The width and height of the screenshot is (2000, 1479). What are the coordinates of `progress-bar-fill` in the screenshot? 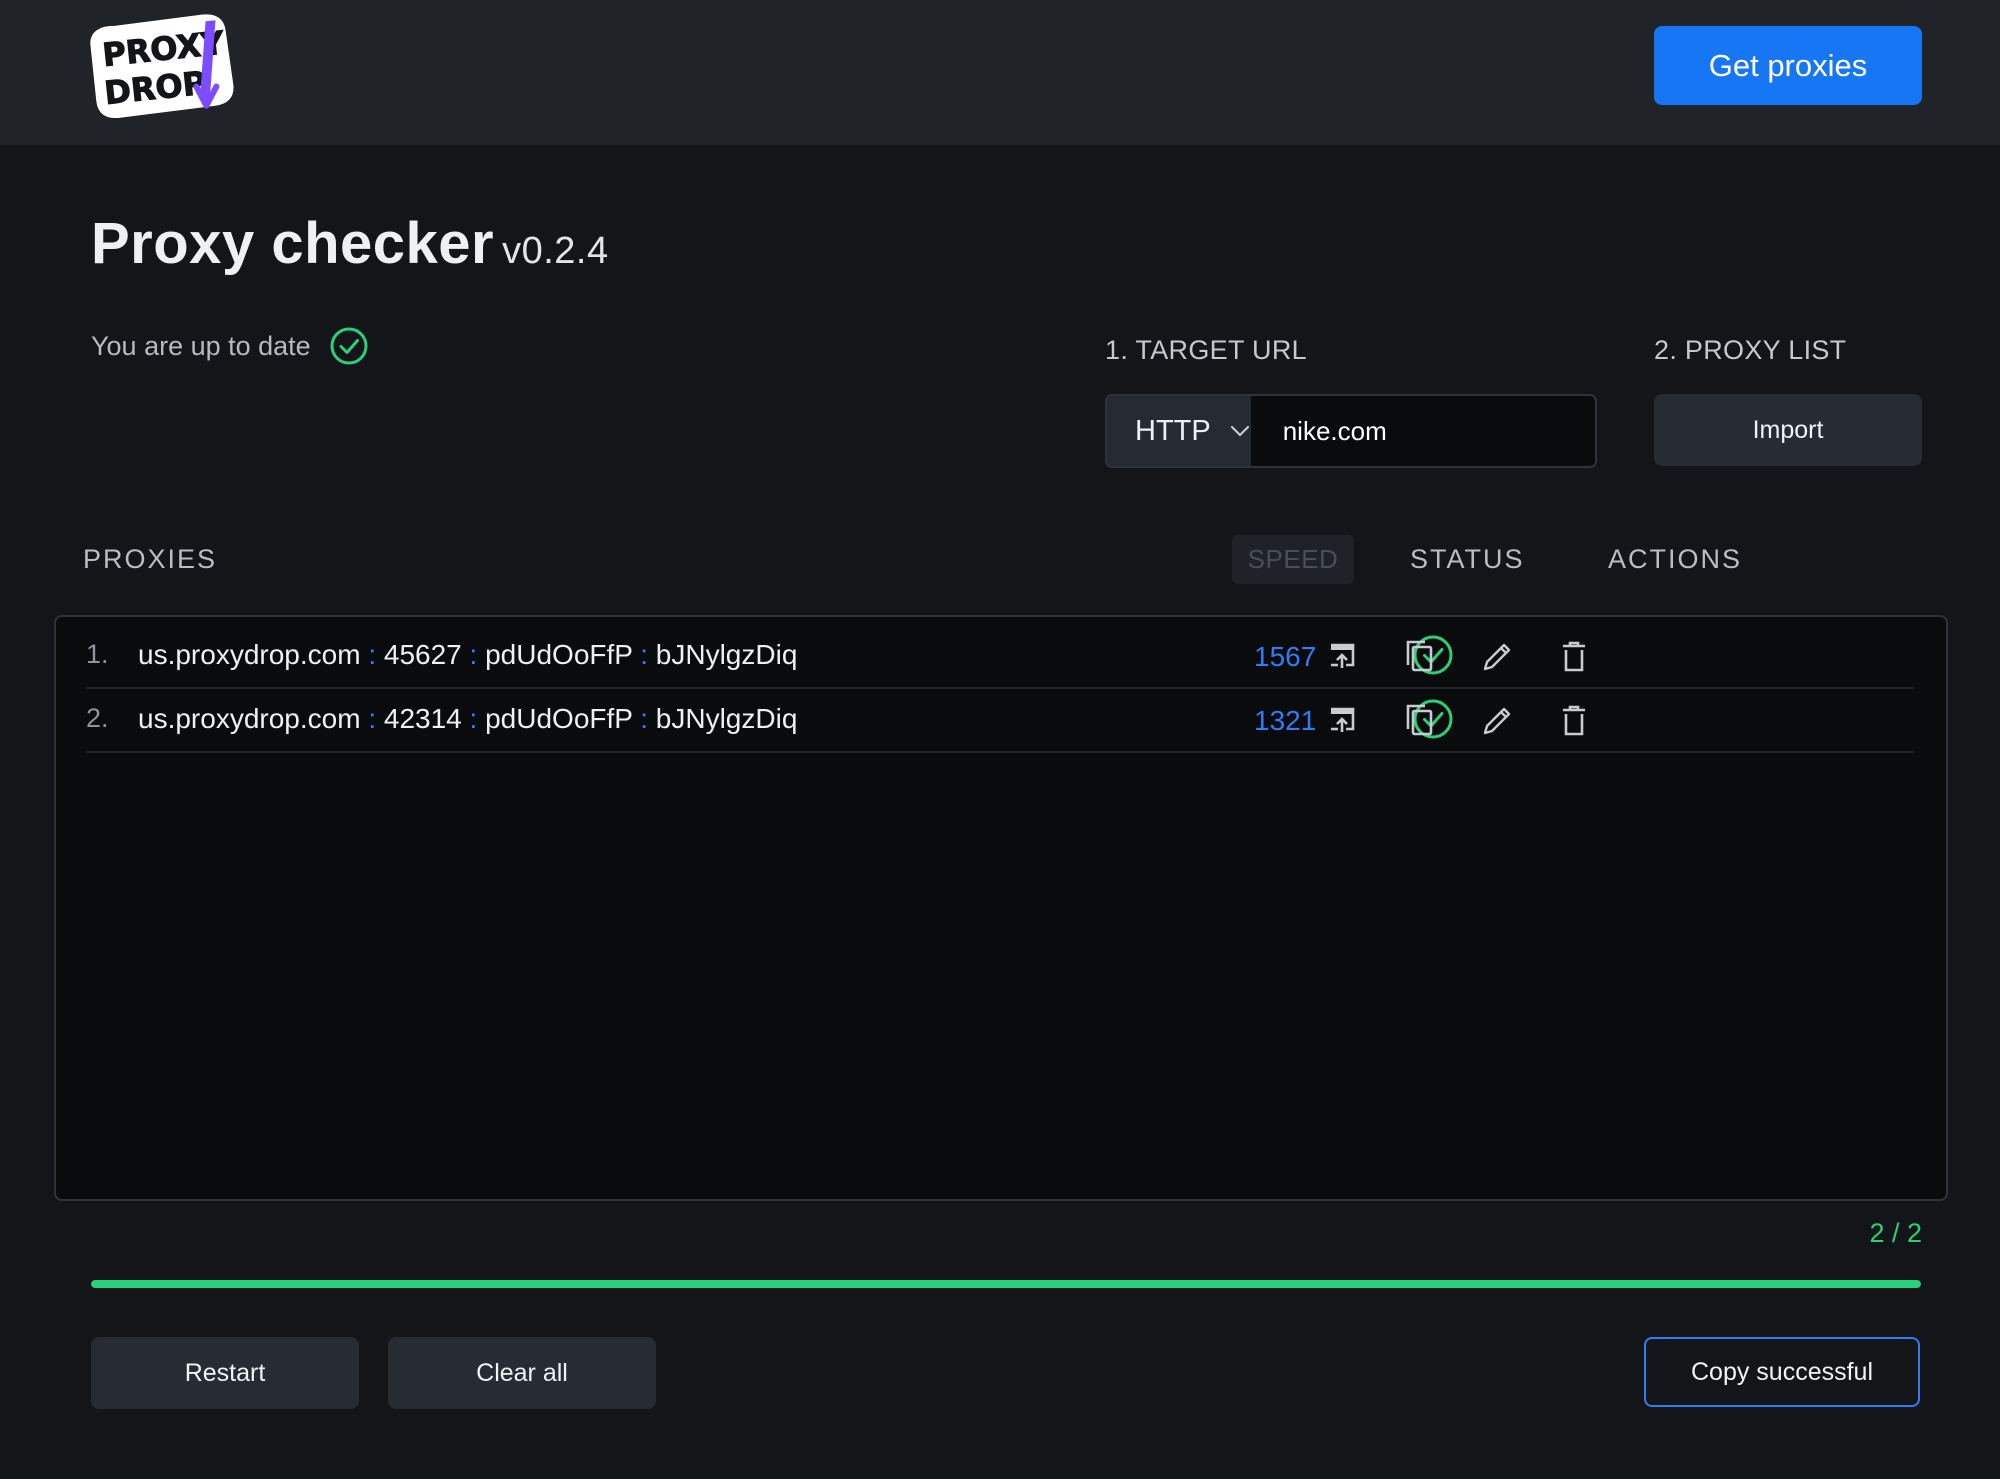 It's located at (1006, 1284).